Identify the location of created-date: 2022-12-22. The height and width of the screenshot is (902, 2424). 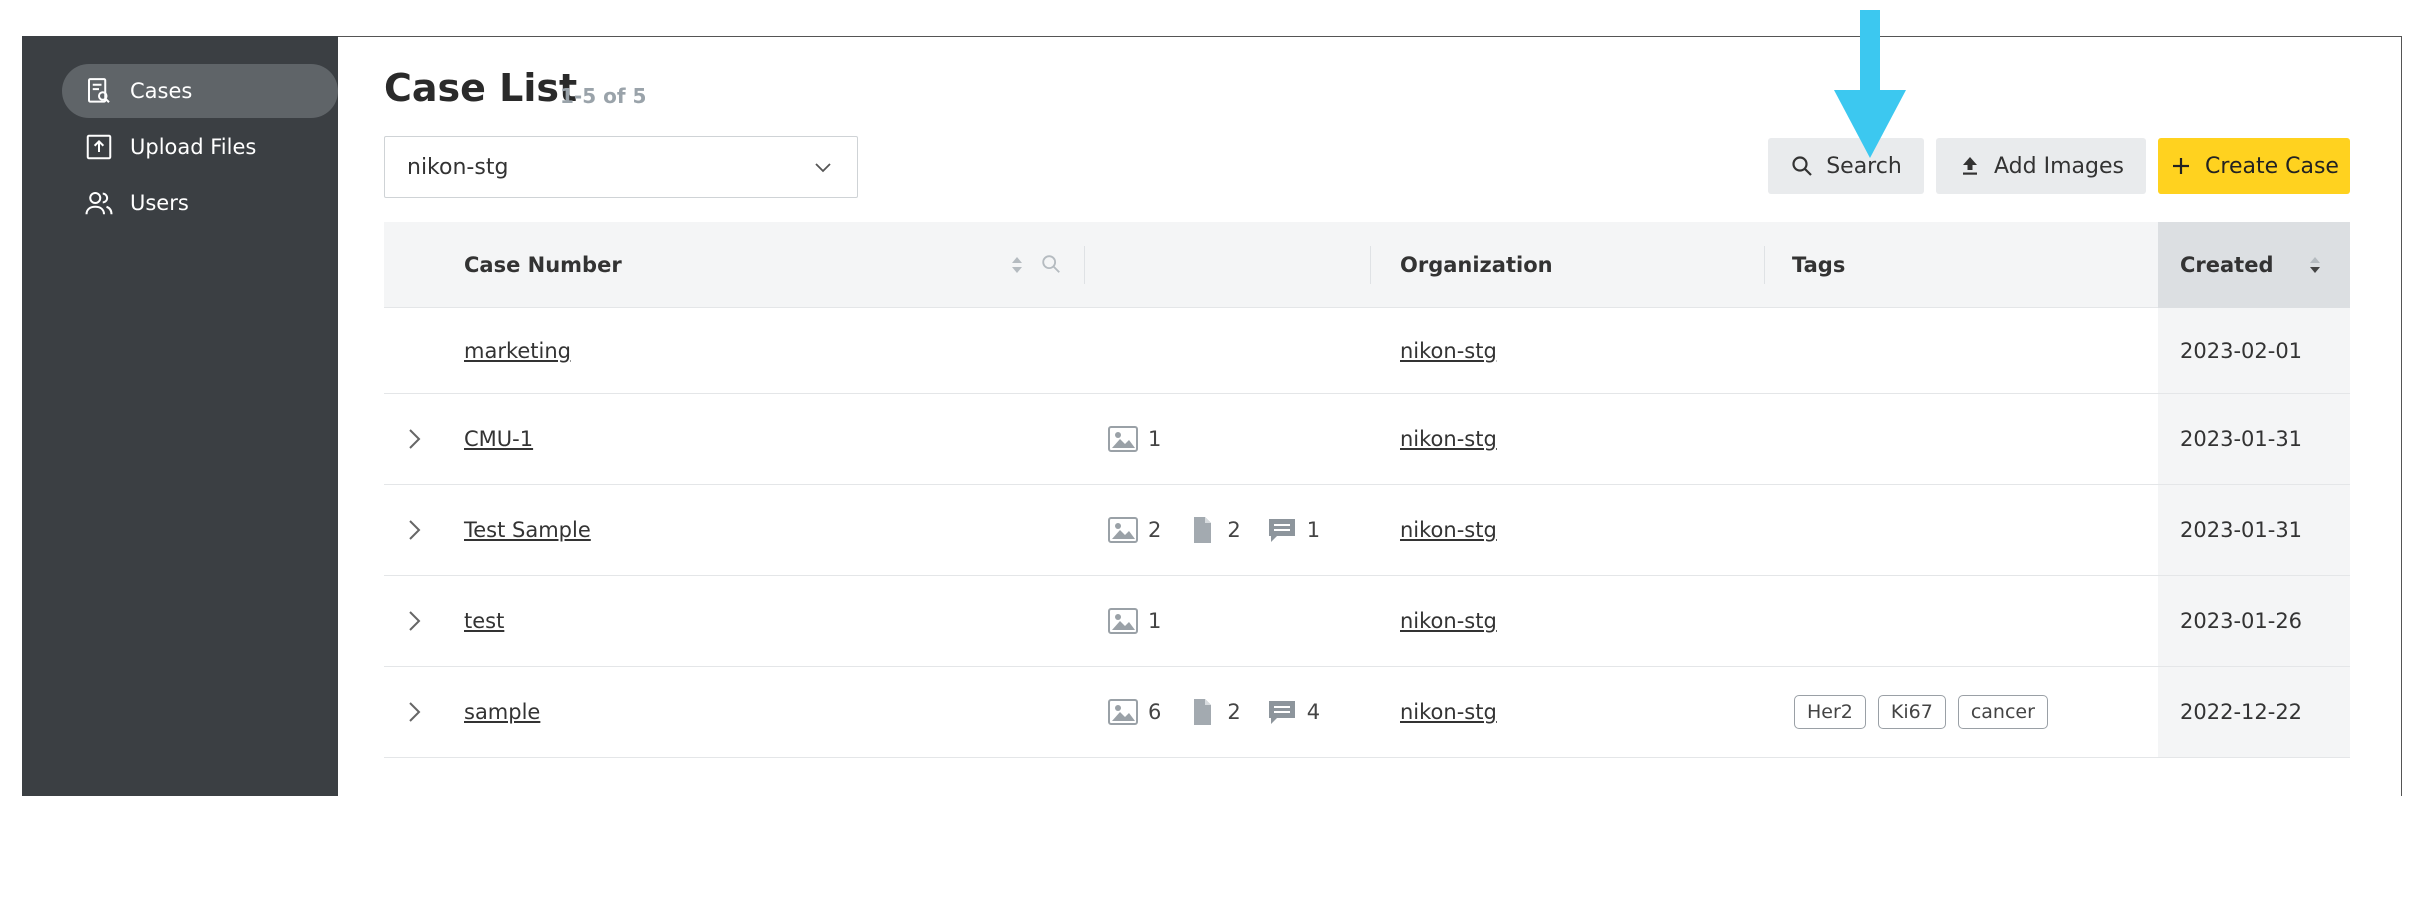
(2241, 712).